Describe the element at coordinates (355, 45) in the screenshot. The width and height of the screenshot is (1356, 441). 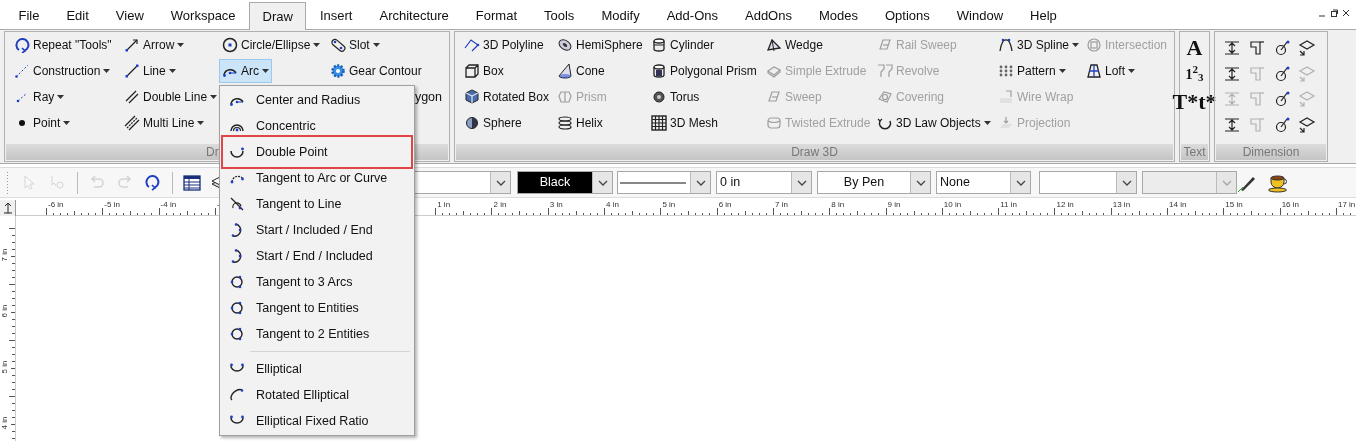
I see `ribbon-button: Slot` at that location.